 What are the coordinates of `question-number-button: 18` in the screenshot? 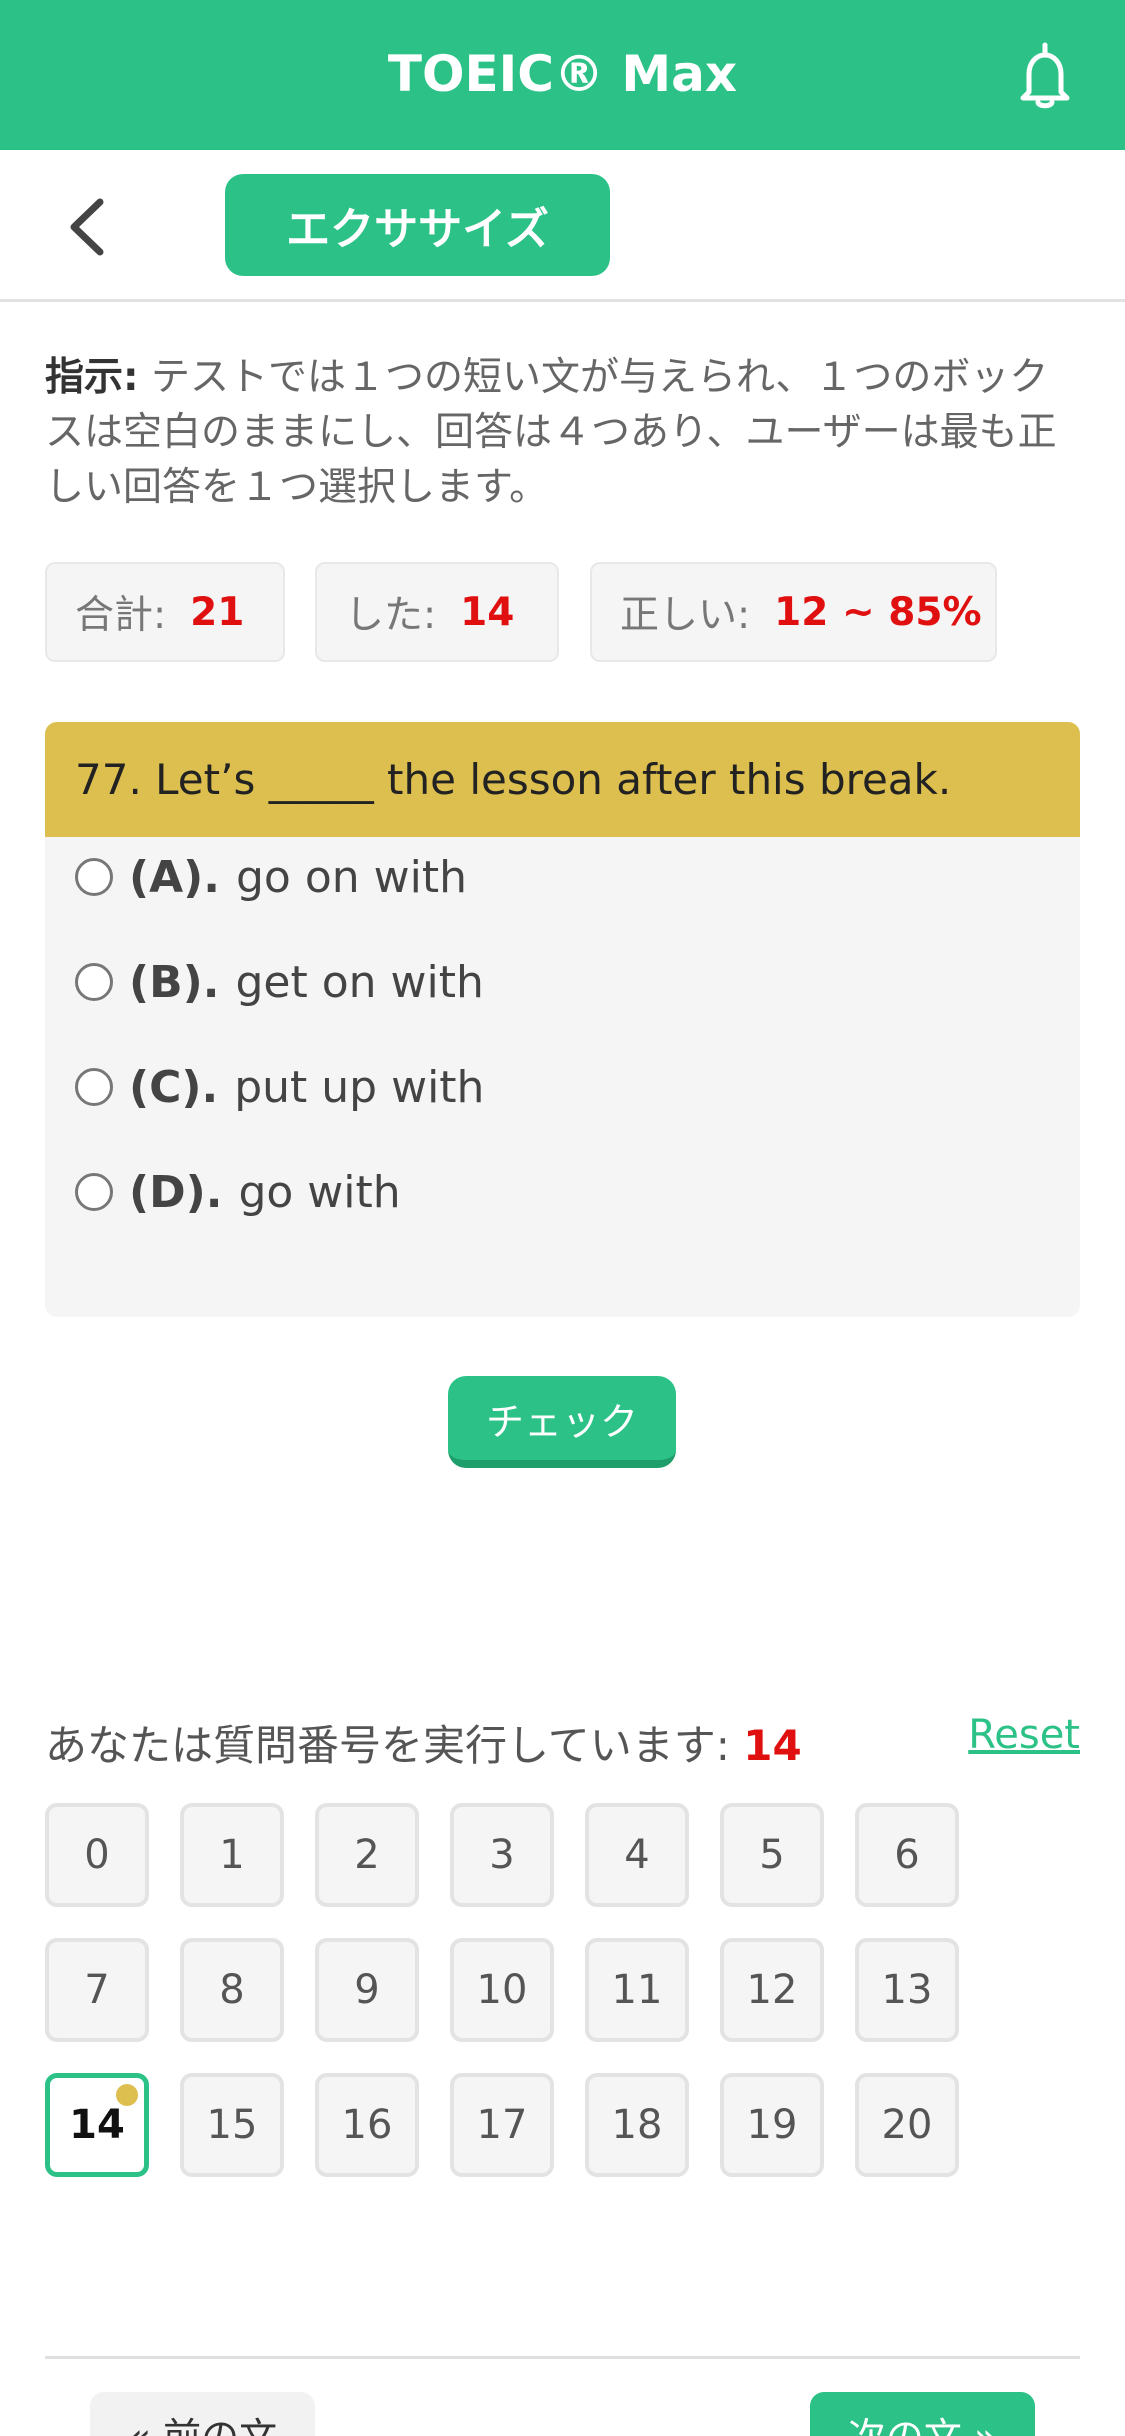 It's located at (637, 2125).